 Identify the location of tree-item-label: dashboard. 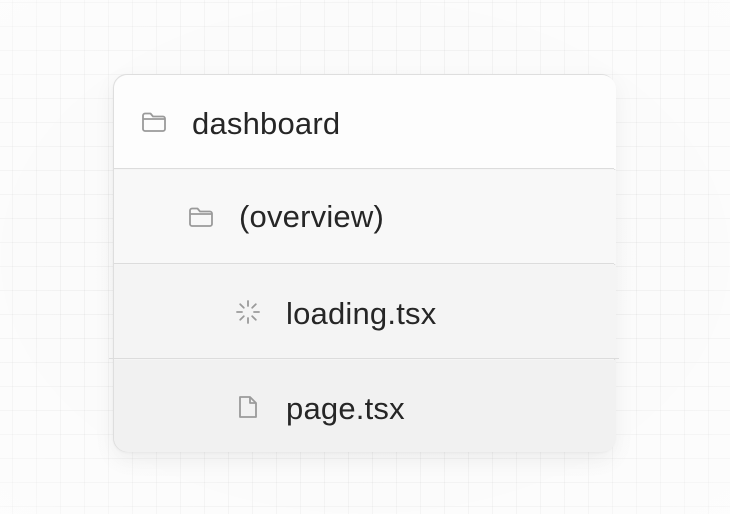
(266, 123).